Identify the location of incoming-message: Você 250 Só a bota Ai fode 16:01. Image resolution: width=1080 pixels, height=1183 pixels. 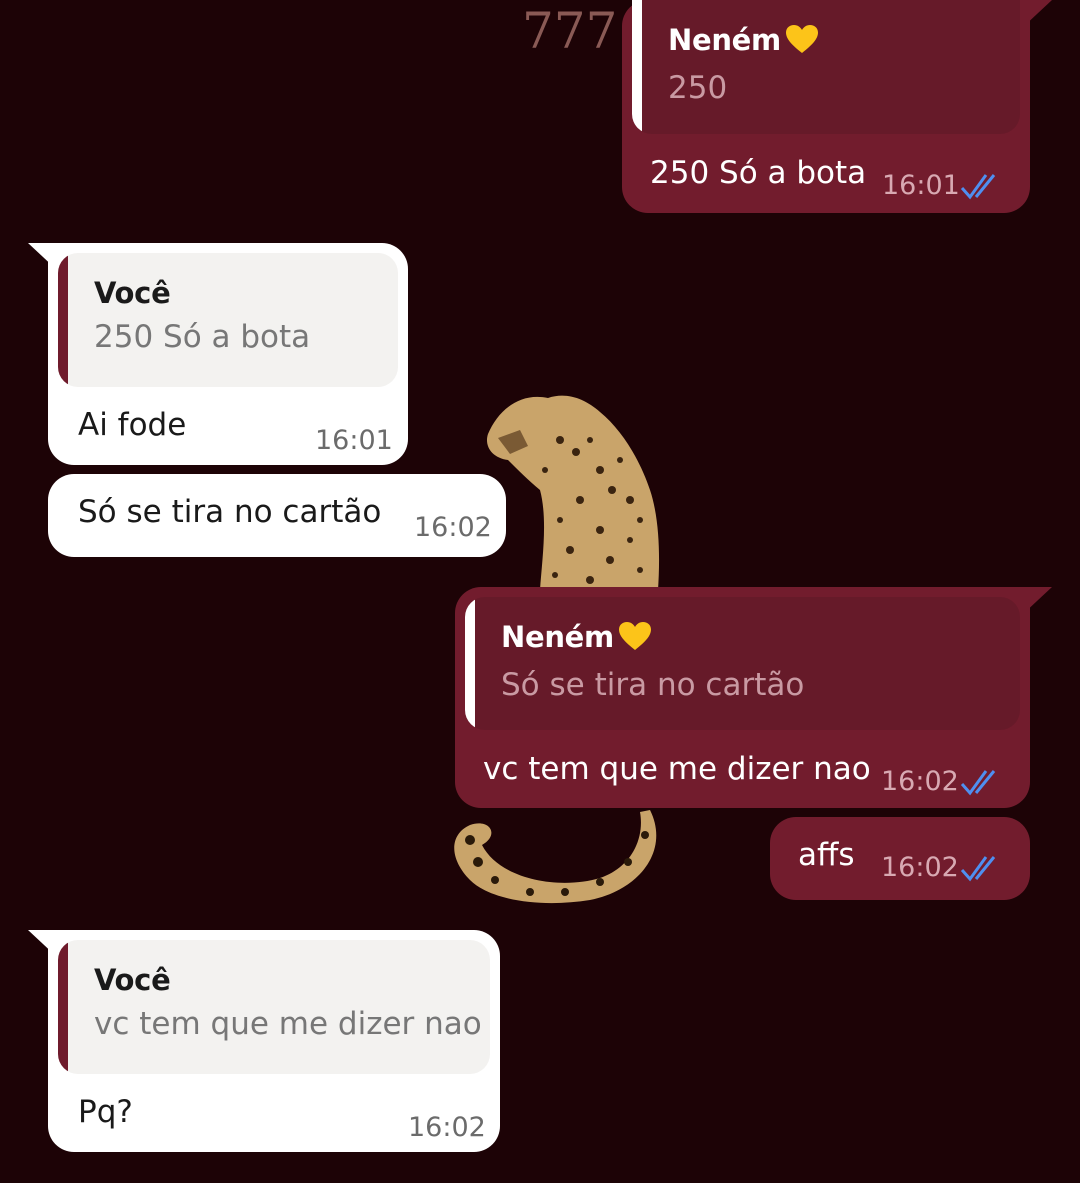
(218, 354).